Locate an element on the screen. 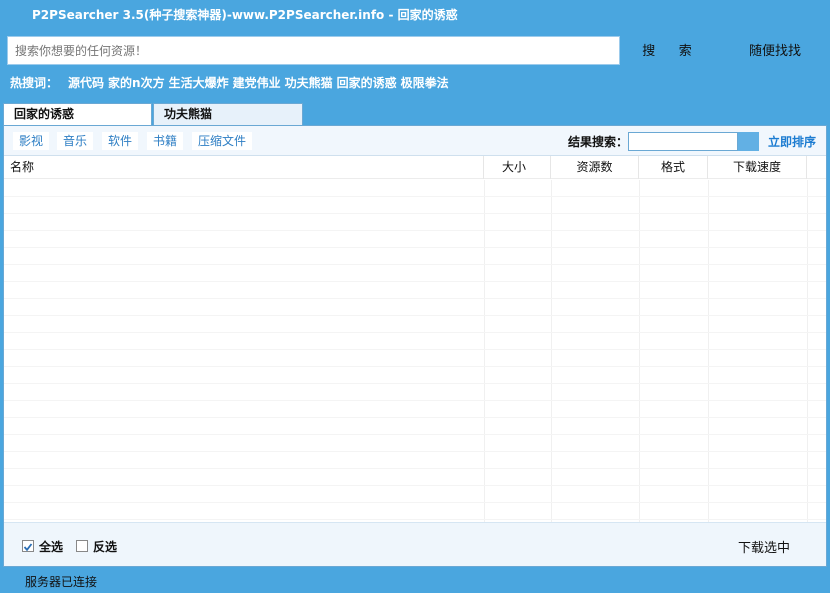 This screenshot has width=830, height=593. tab-label: 功夫熊猫 is located at coordinates (188, 114).